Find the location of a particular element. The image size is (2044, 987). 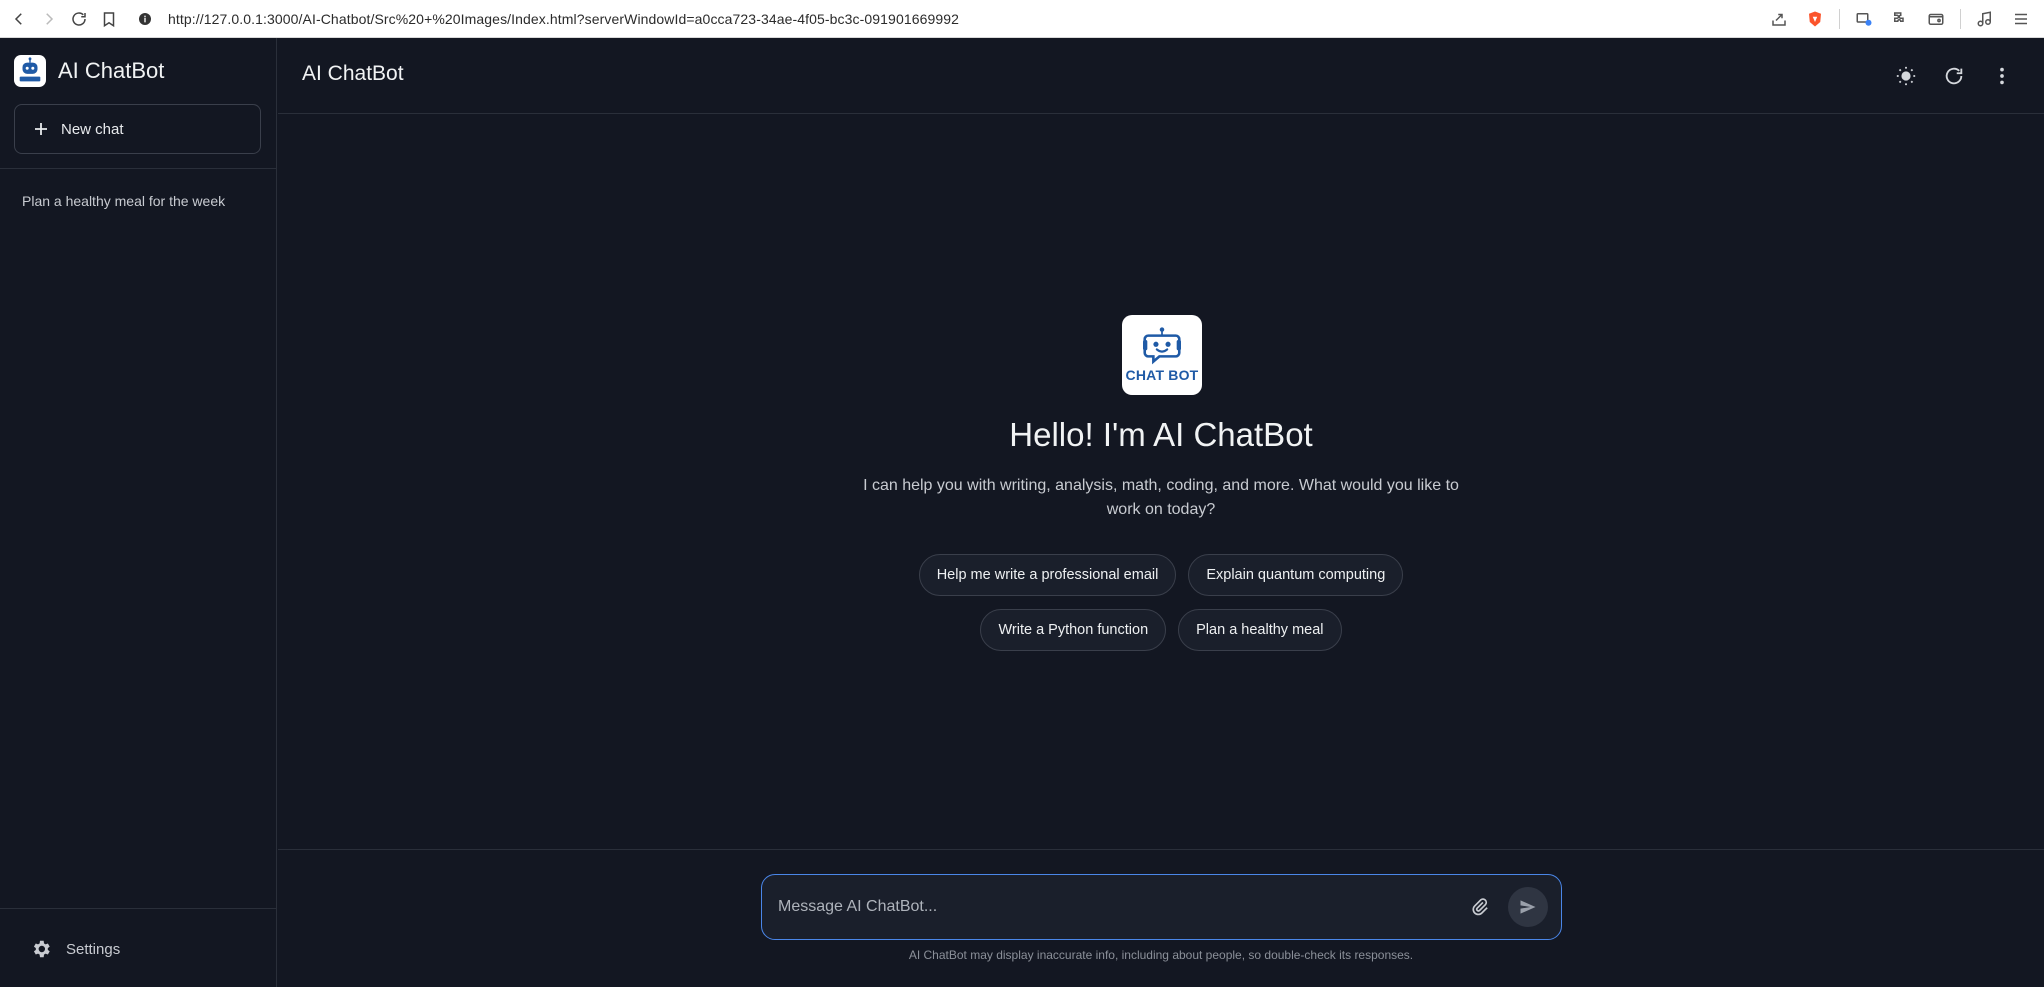

wallet-icon is located at coordinates (1936, 19).